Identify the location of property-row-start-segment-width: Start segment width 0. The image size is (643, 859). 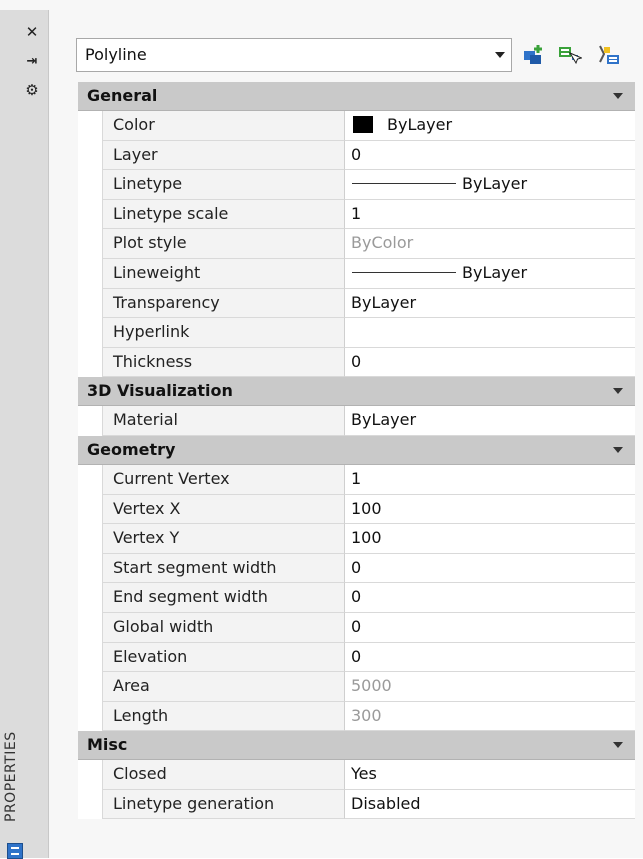
(356, 568).